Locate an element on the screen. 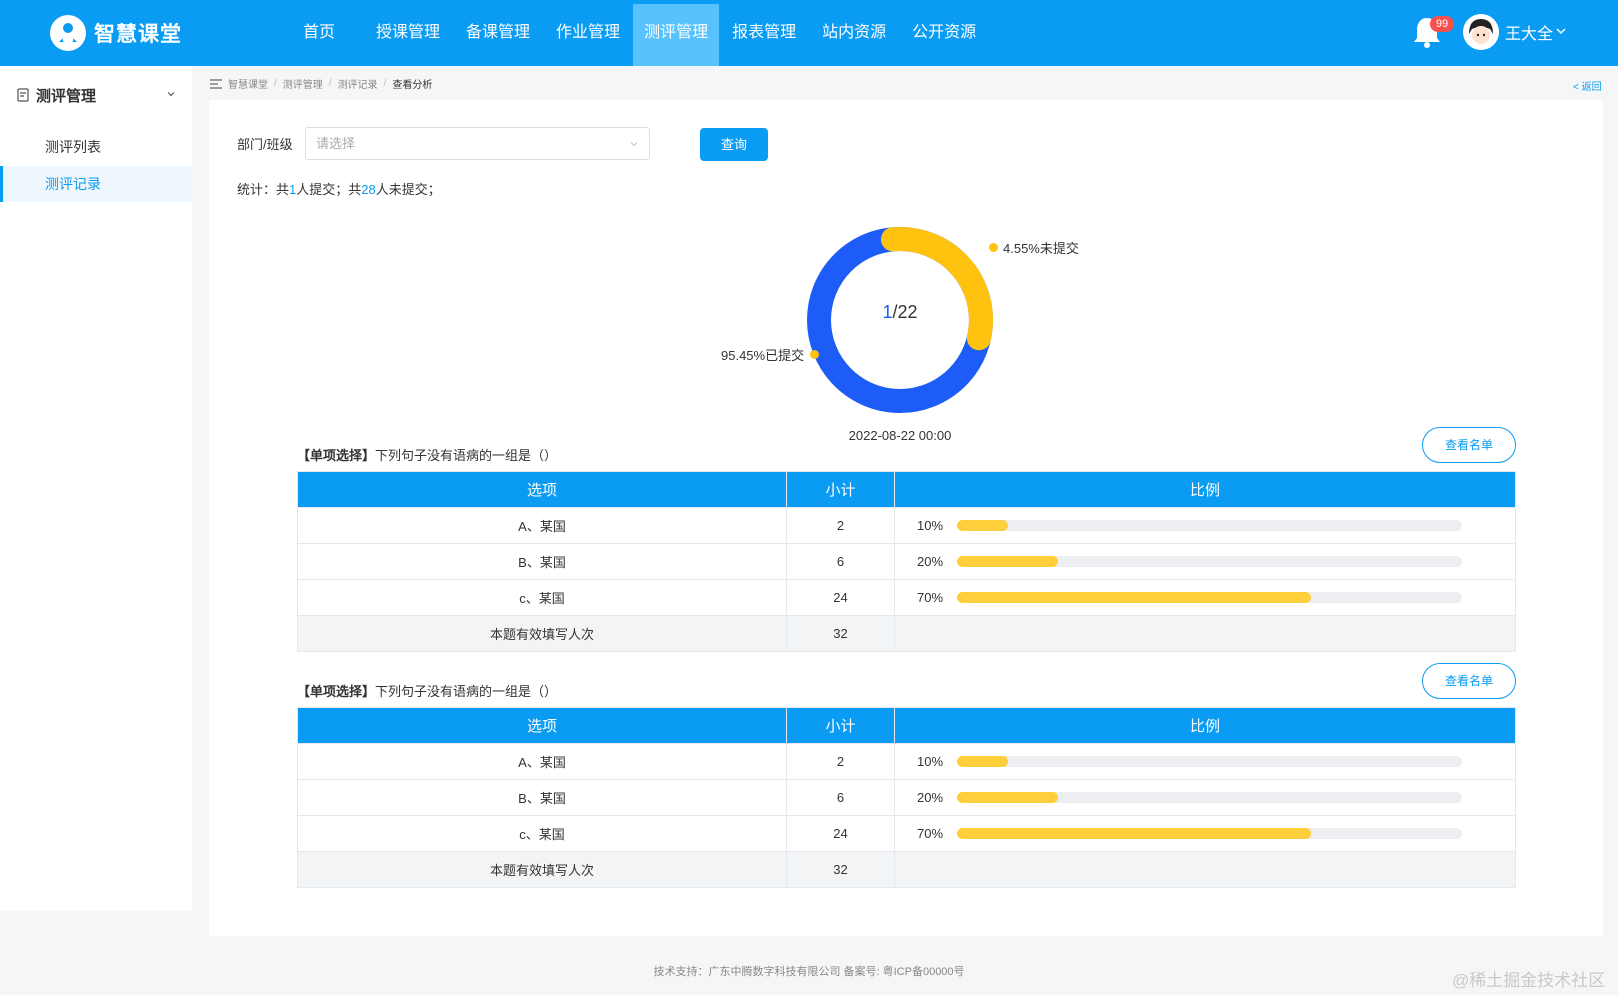 This screenshot has height=995, width=1618. legend-unsubmitted: 4.55%未提交 is located at coordinates (1034, 247).